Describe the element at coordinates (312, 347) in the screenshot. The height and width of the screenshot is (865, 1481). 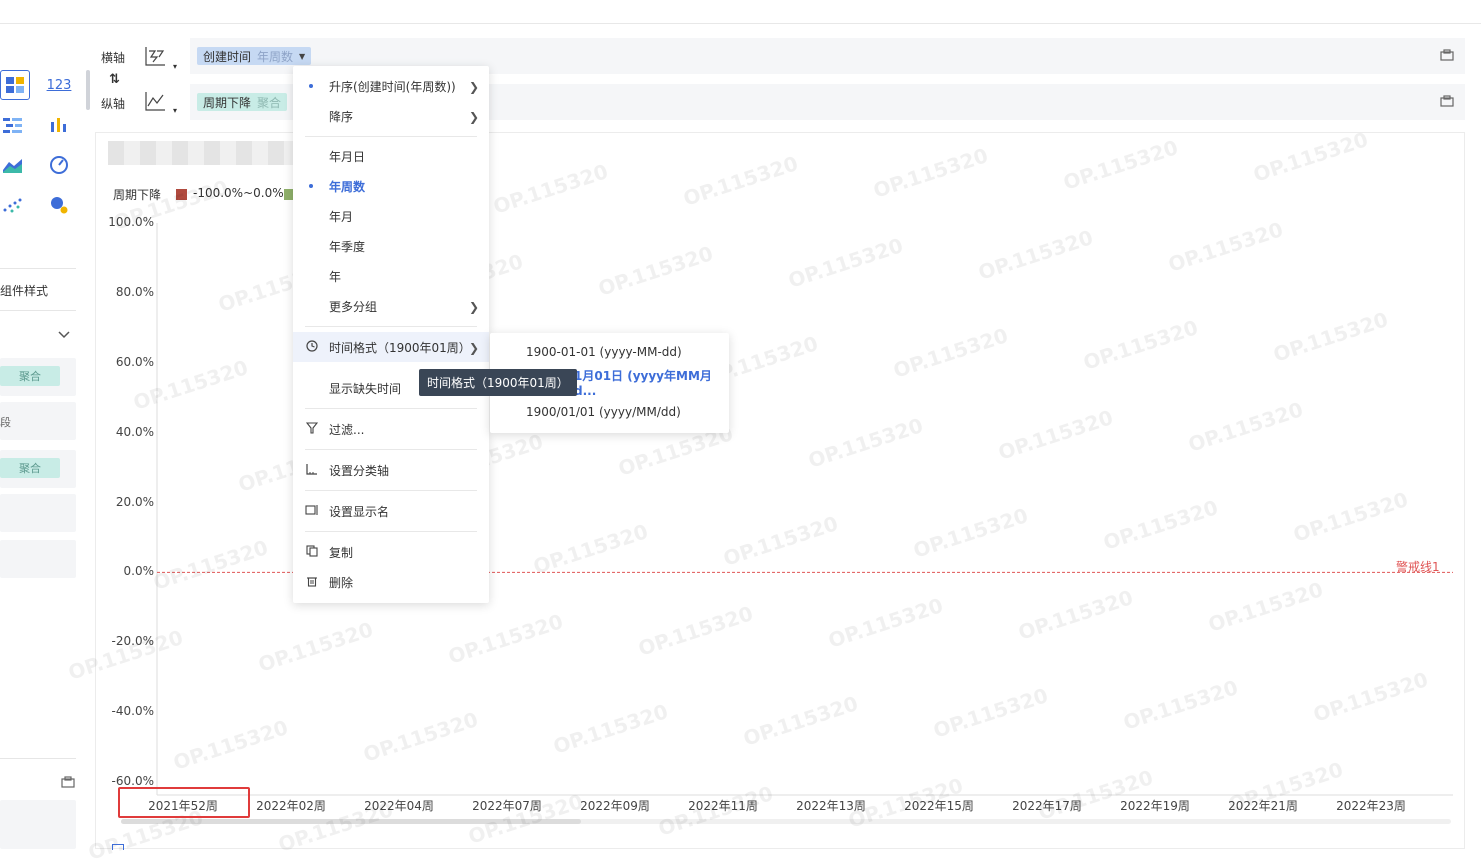
I see `clock-icon` at that location.